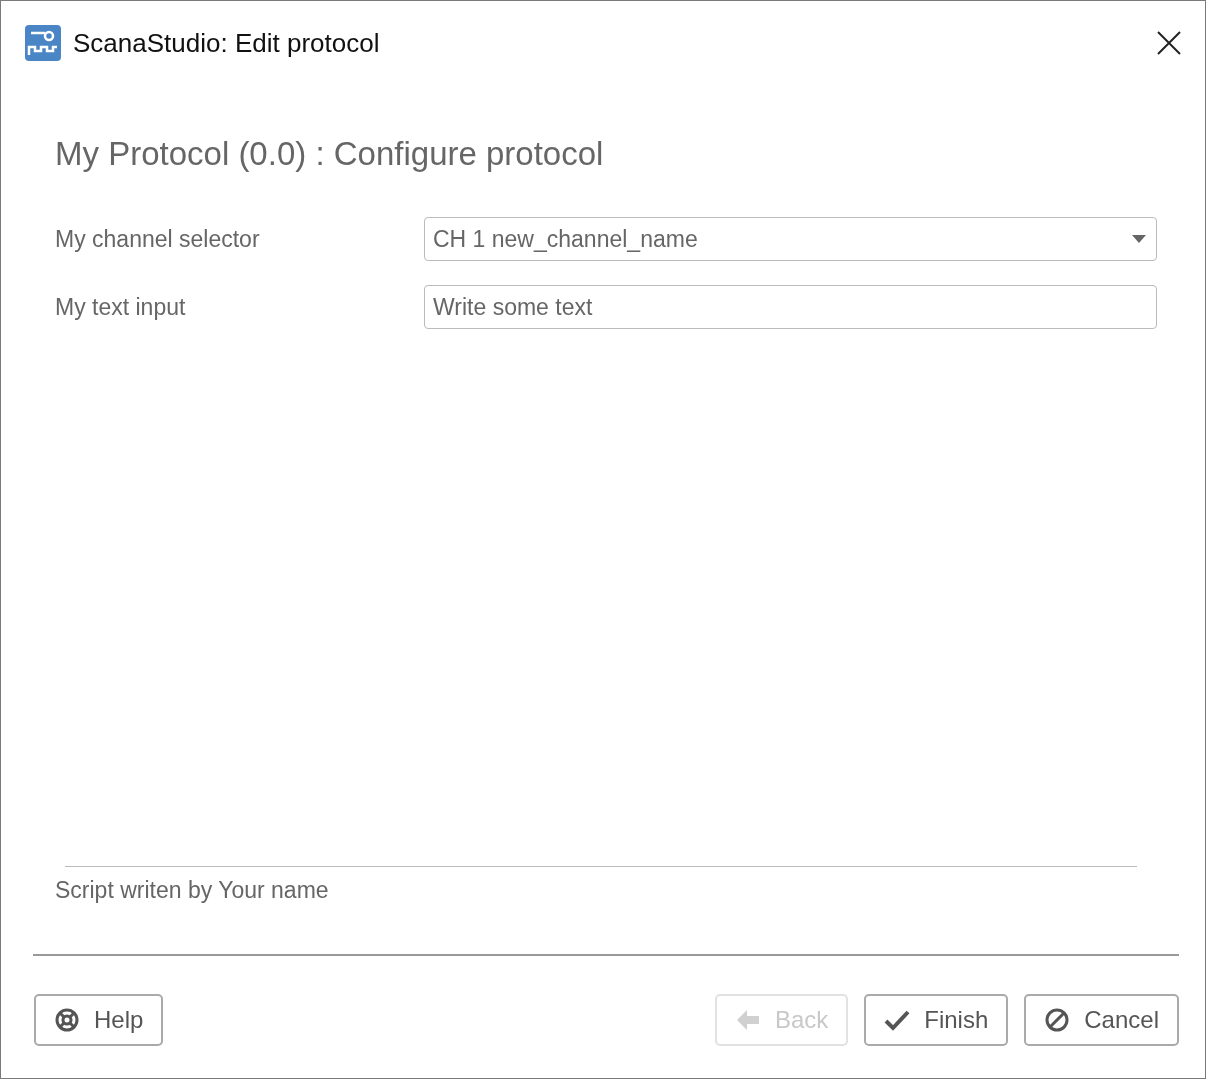 The height and width of the screenshot is (1081, 1208). What do you see at coordinates (67, 1020) in the screenshot?
I see `lifebuoy-icon` at bounding box center [67, 1020].